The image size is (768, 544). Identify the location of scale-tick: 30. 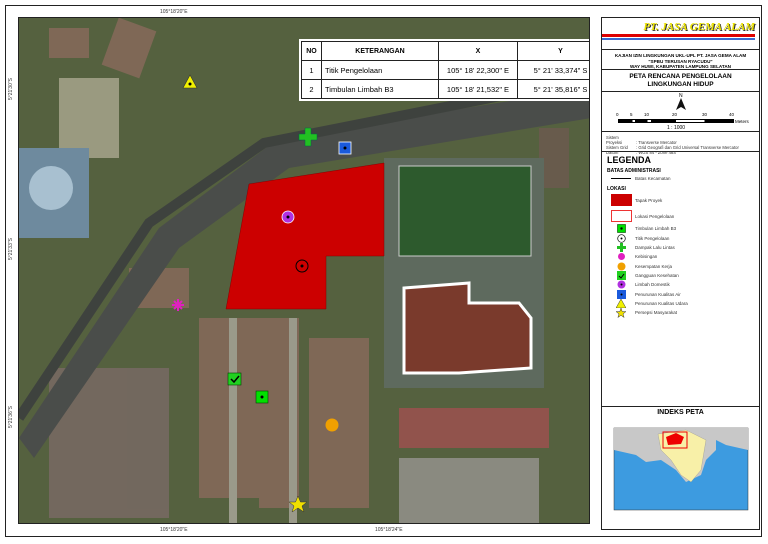
(705, 114).